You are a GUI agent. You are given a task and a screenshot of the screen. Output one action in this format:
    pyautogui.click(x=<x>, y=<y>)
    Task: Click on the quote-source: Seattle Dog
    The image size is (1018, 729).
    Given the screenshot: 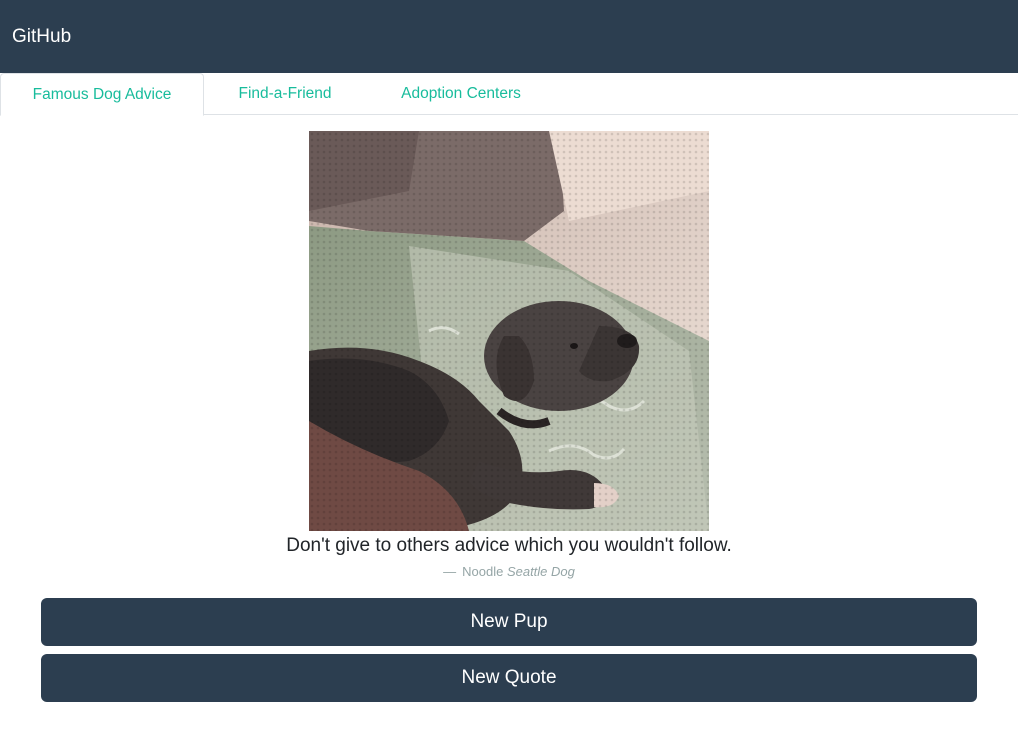 What is the action you would take?
    pyautogui.click(x=540, y=571)
    